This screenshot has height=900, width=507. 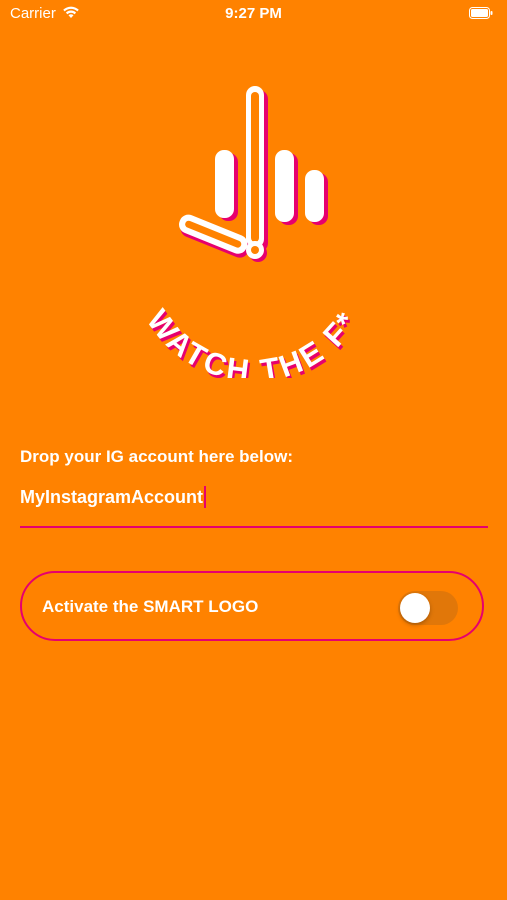 I want to click on text-caret, so click(x=205, y=497).